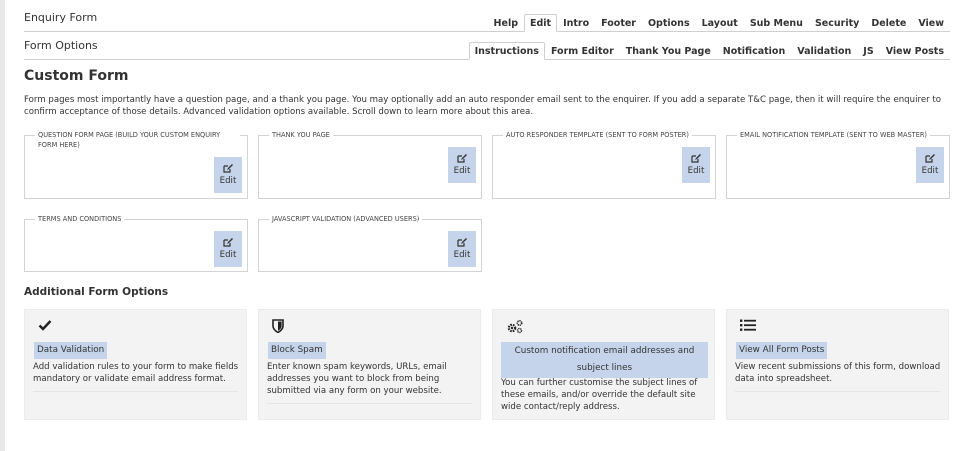 The image size is (960, 451). Describe the element at coordinates (71, 350) in the screenshot. I see `data-validation-button: Data Validation` at that location.